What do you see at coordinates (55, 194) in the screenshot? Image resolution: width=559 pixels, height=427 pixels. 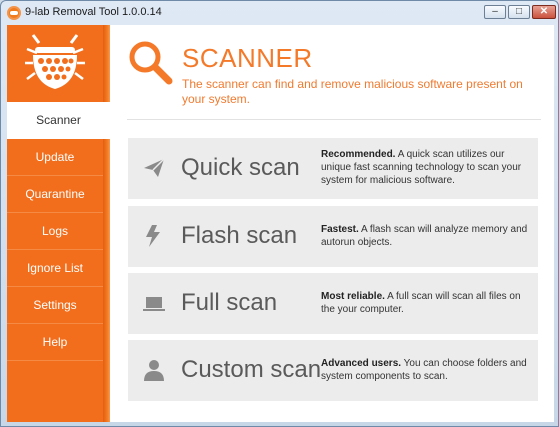 I see `sidebar-item-quarantine: Quarantine` at bounding box center [55, 194].